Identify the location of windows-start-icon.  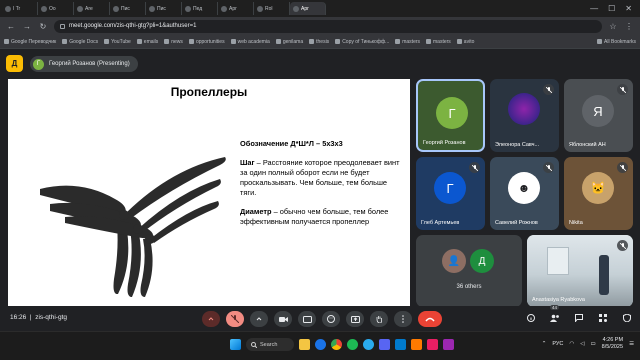
(235, 344).